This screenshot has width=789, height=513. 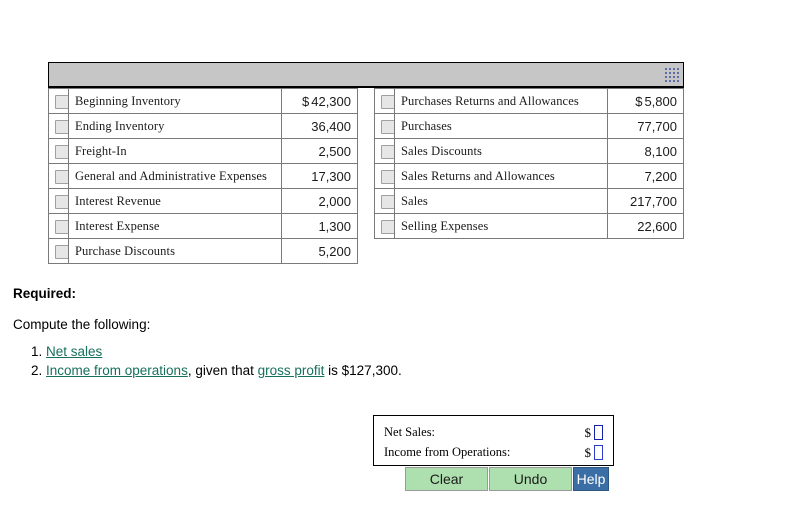 I want to click on undo-button: Undo, so click(x=530, y=479).